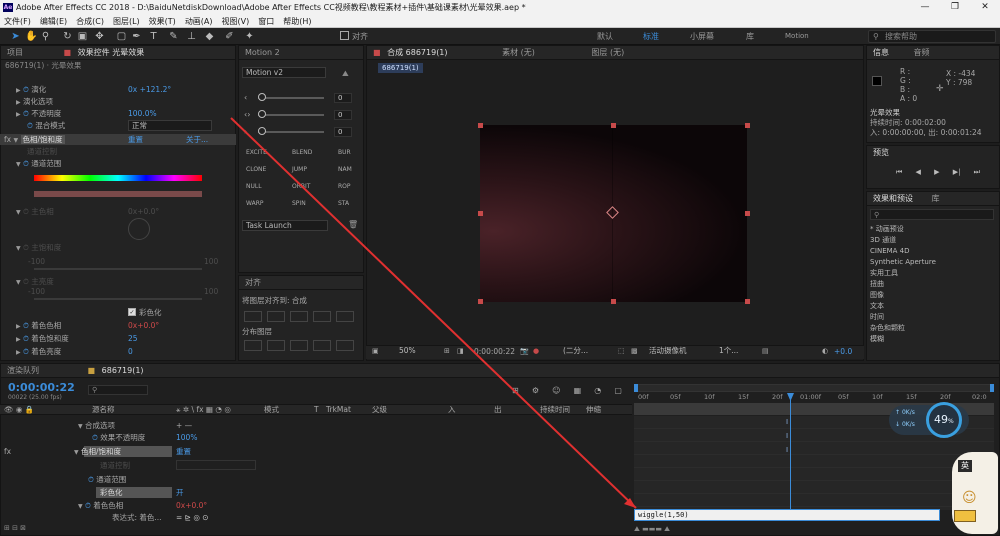 The width and height of the screenshot is (1000, 536). What do you see at coordinates (31, 36) in the screenshot?
I see `hand-tool-icon: ✋` at bounding box center [31, 36].